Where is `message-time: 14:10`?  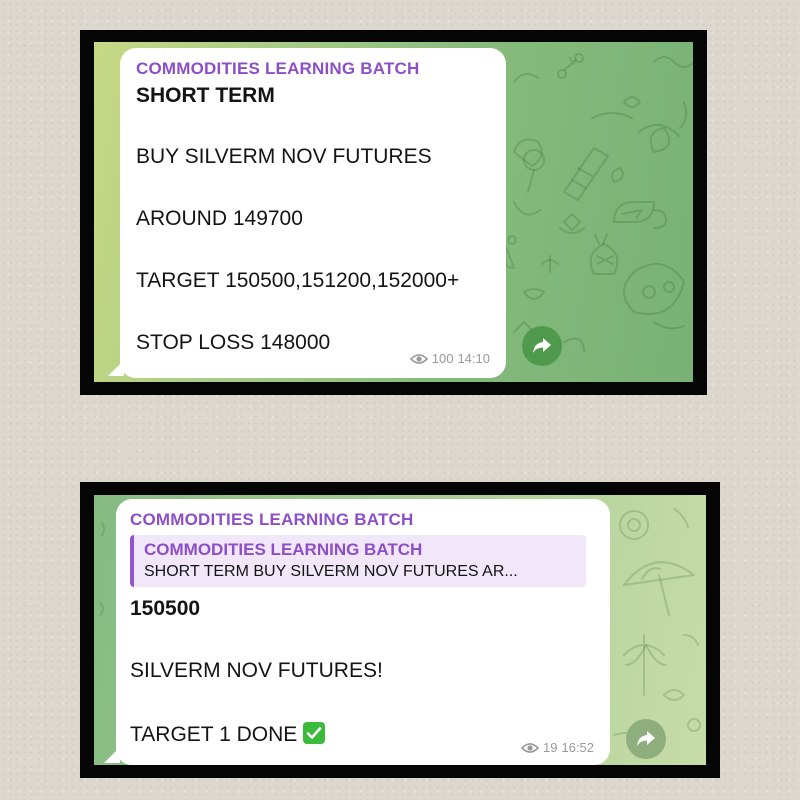
message-time: 14:10 is located at coordinates (473, 358).